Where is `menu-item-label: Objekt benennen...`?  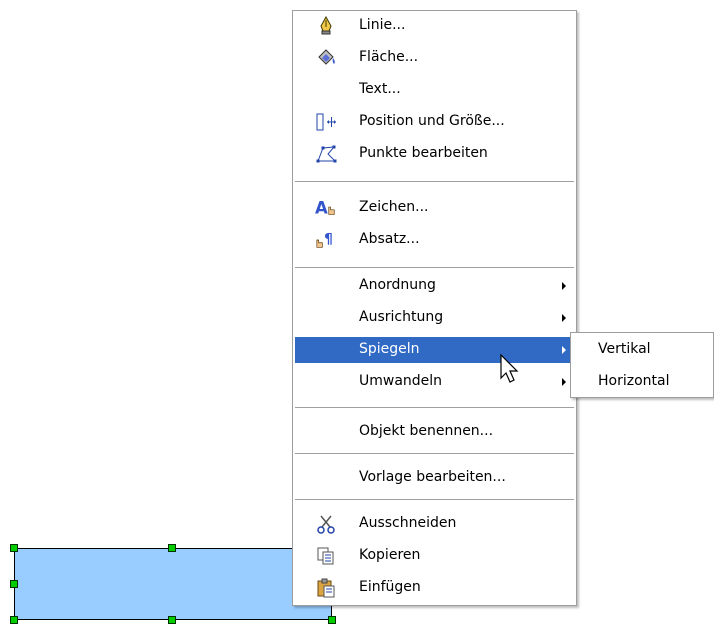 menu-item-label: Objekt benennen... is located at coordinates (426, 431).